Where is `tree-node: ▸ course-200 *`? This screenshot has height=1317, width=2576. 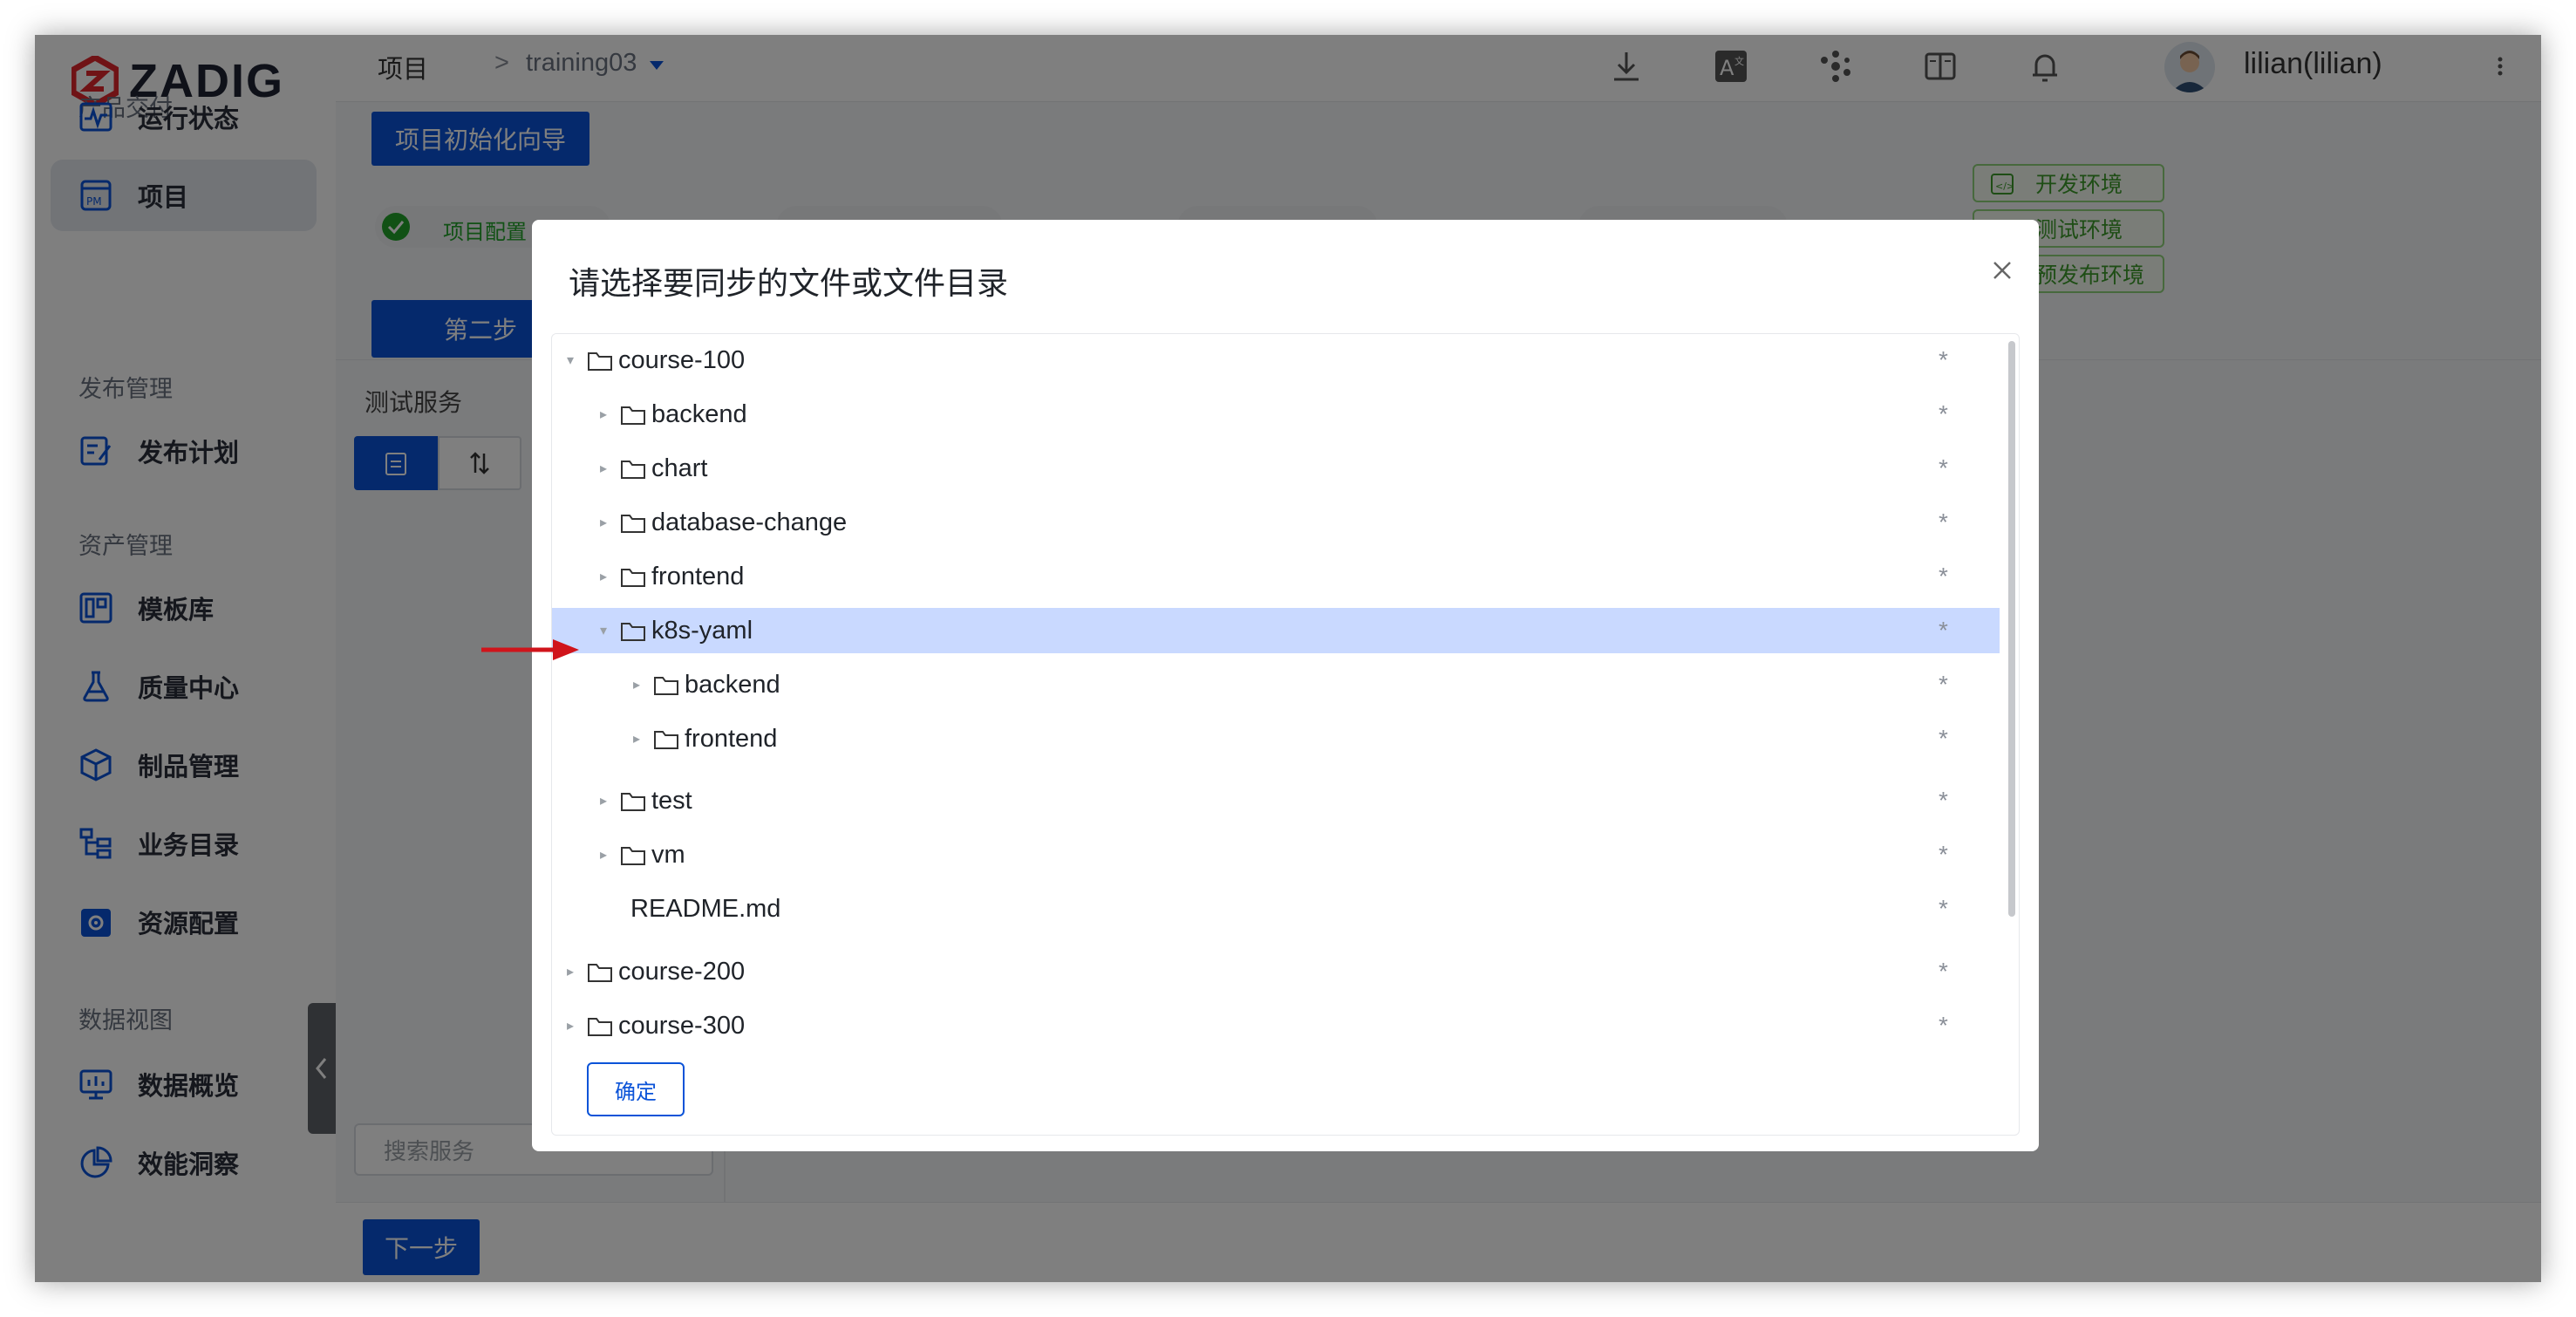
tree-node: ▸ course-200 * is located at coordinates (1276, 971).